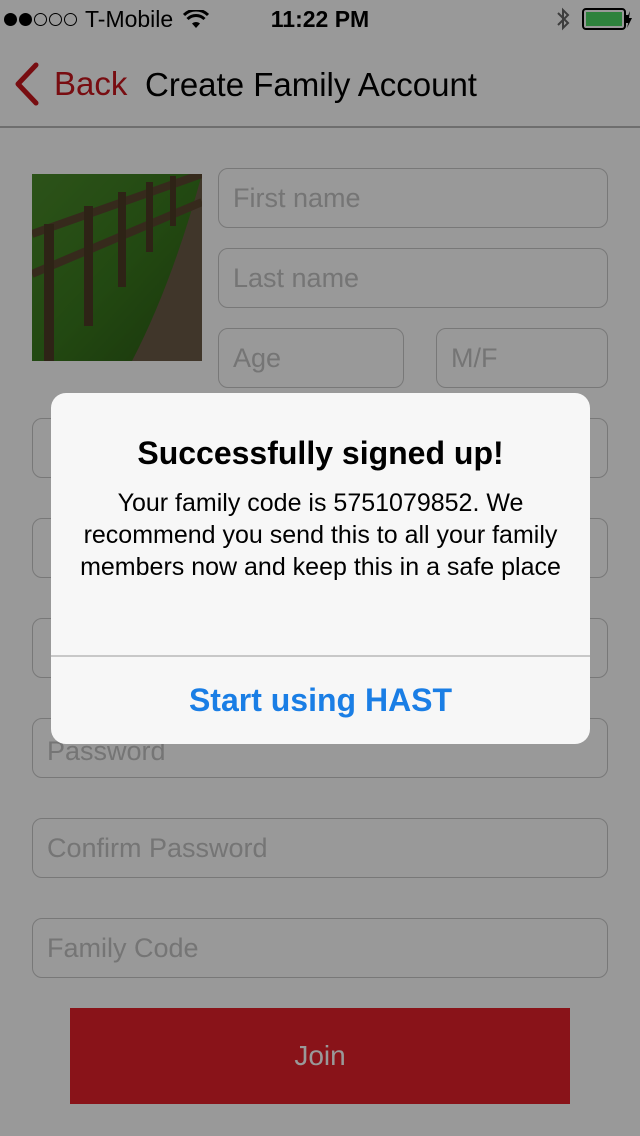 This screenshot has width=640, height=1136. What do you see at coordinates (320, 700) in the screenshot?
I see `start-using-button: Start using HAST` at bounding box center [320, 700].